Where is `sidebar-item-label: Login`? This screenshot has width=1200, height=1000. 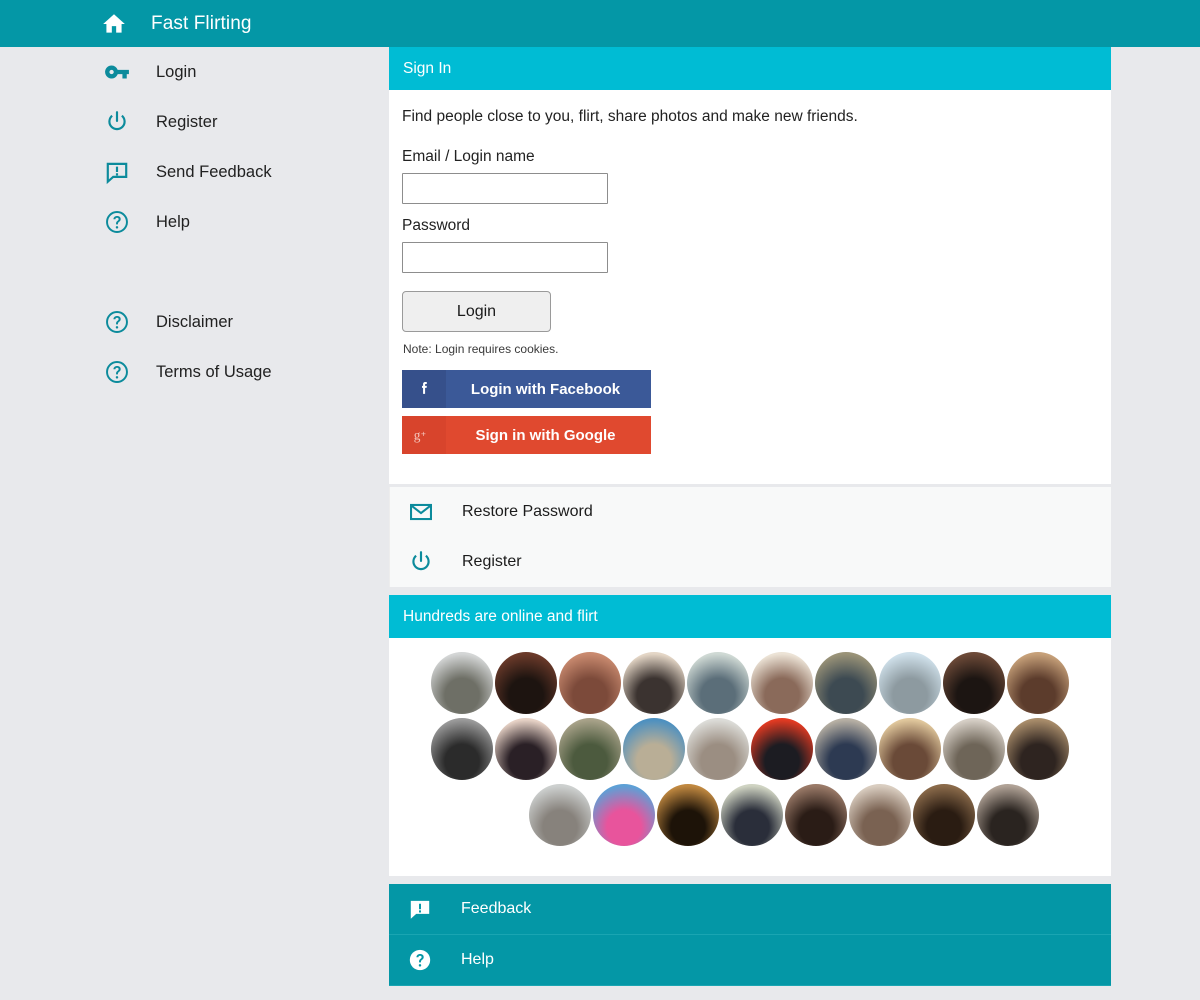
sidebar-item-label: Login is located at coordinates (176, 71).